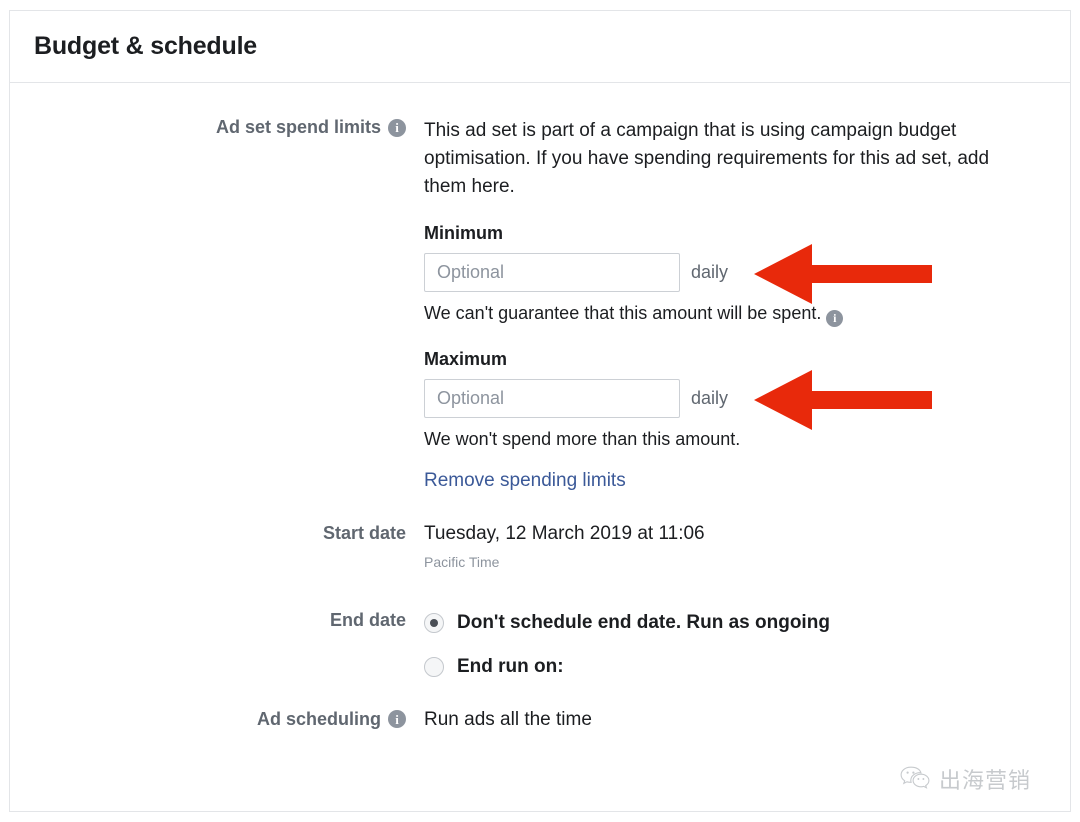  I want to click on ad-scheduling-content: Run ads all the time, so click(499, 720).